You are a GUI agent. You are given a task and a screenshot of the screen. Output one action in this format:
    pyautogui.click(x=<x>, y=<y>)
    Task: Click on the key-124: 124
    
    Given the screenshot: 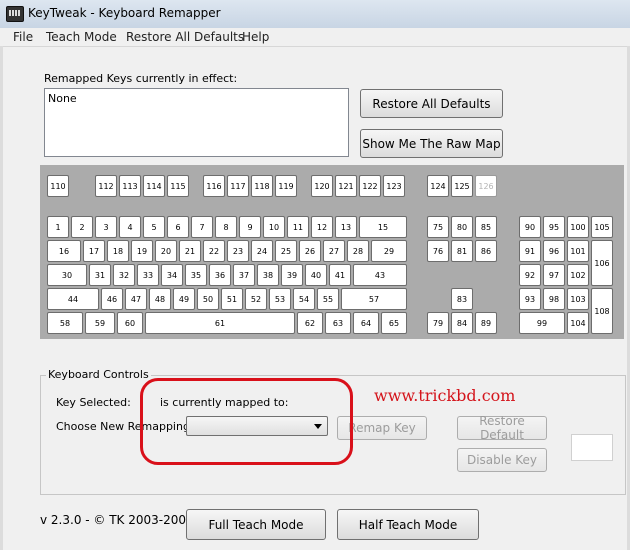 What is the action you would take?
    pyautogui.click(x=438, y=186)
    